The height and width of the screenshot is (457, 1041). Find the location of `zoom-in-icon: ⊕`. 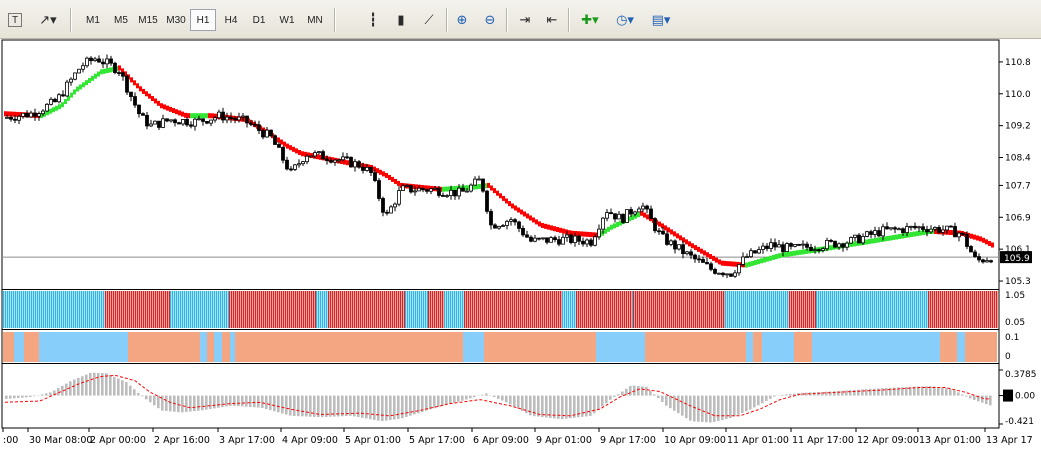

zoom-in-icon: ⊕ is located at coordinates (462, 20).